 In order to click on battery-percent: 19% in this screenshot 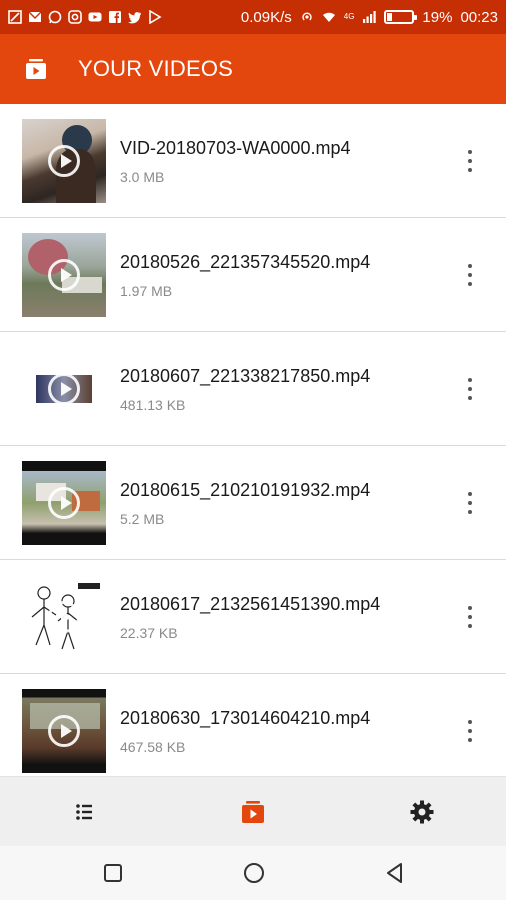, I will do `click(437, 17)`.